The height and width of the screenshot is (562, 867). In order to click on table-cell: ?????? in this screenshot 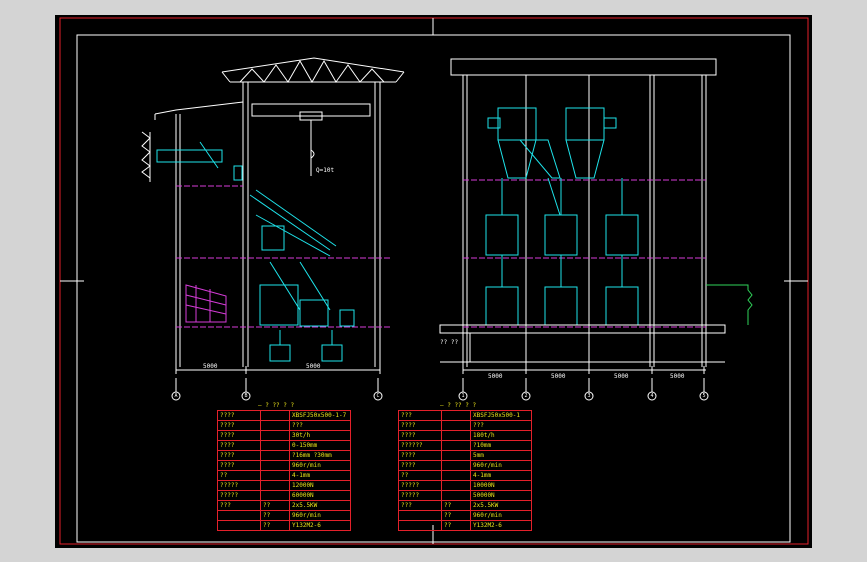, I will do `click(420, 445)`.